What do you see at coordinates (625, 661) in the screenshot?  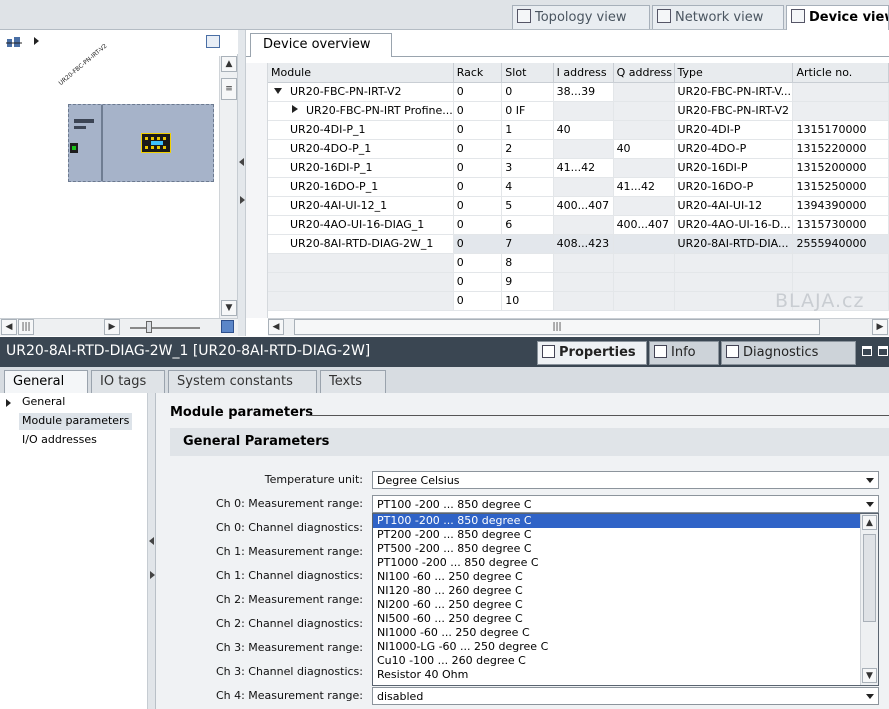 I see `dropdown-option: Cu10 -100 ... 260 degree C` at bounding box center [625, 661].